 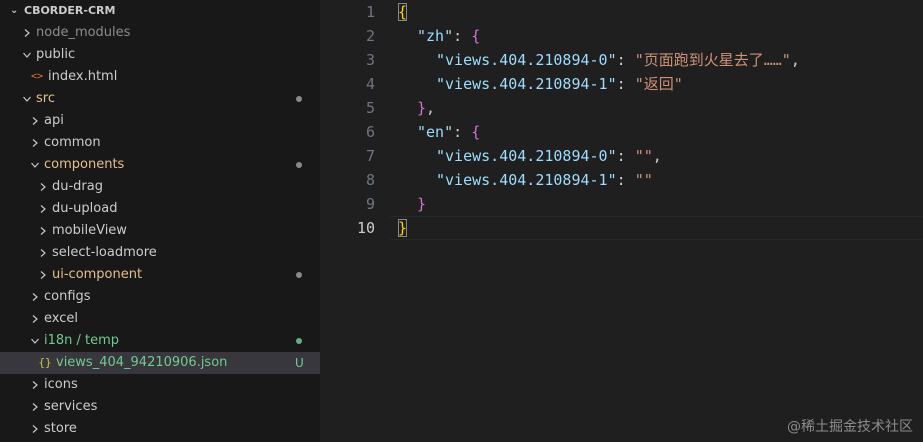 What do you see at coordinates (712, 60) in the screenshot?
I see `code-token: "页面跑到火星去了……"` at bounding box center [712, 60].